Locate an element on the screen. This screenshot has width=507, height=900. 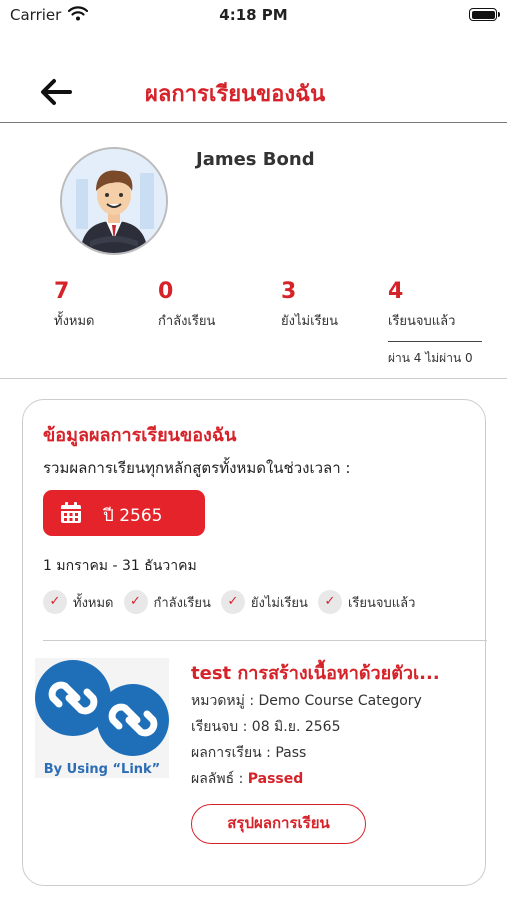
clock: 4:18 PM is located at coordinates (253, 15).